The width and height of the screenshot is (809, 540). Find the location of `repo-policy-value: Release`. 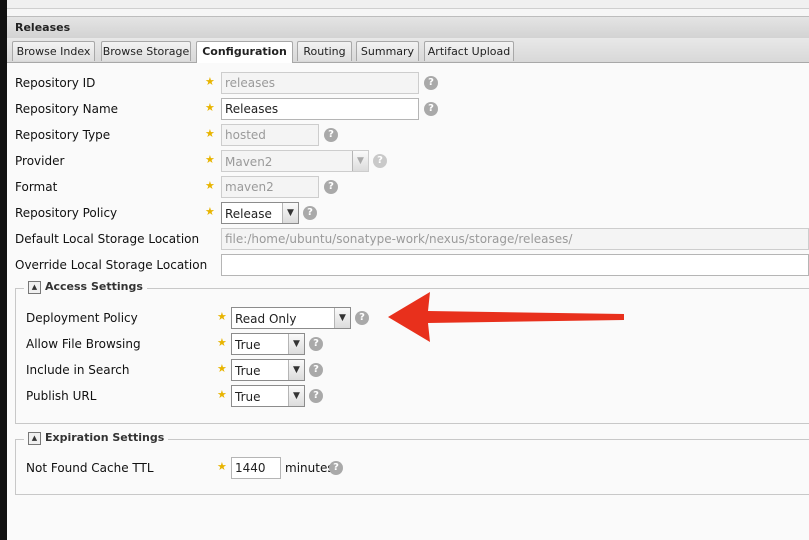

repo-policy-value: Release is located at coordinates (248, 214).